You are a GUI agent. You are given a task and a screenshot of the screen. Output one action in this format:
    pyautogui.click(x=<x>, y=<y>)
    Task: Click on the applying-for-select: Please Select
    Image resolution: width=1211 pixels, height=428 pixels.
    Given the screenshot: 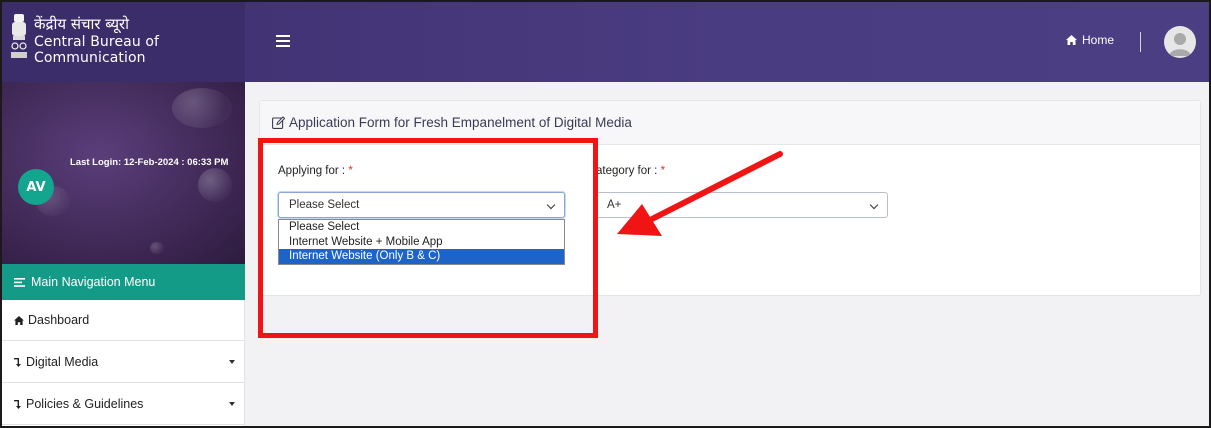 What is the action you would take?
    pyautogui.click(x=421, y=205)
    